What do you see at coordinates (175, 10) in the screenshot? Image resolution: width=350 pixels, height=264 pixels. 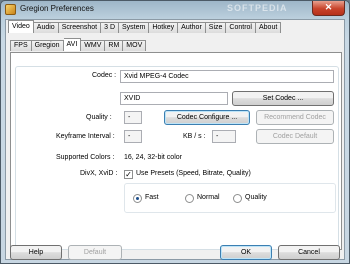 I see `title-bar: Gregion Preferences SOFTPEDIA ✕` at bounding box center [175, 10].